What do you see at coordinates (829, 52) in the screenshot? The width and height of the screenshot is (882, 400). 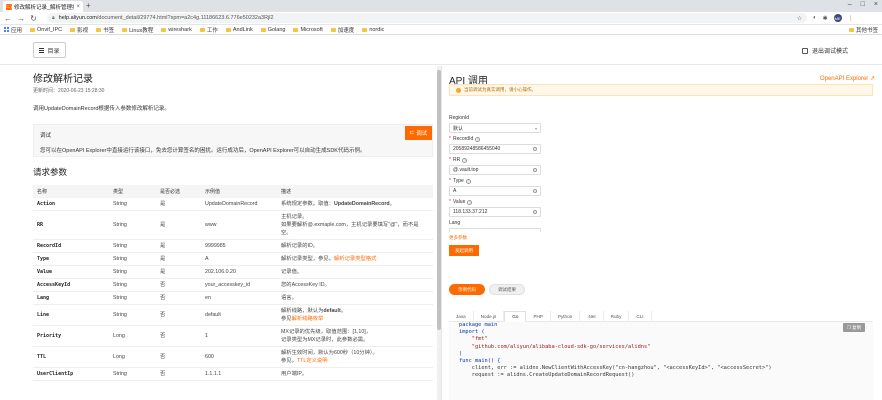 I see `exit-debug-label: 退出调试模式` at bounding box center [829, 52].